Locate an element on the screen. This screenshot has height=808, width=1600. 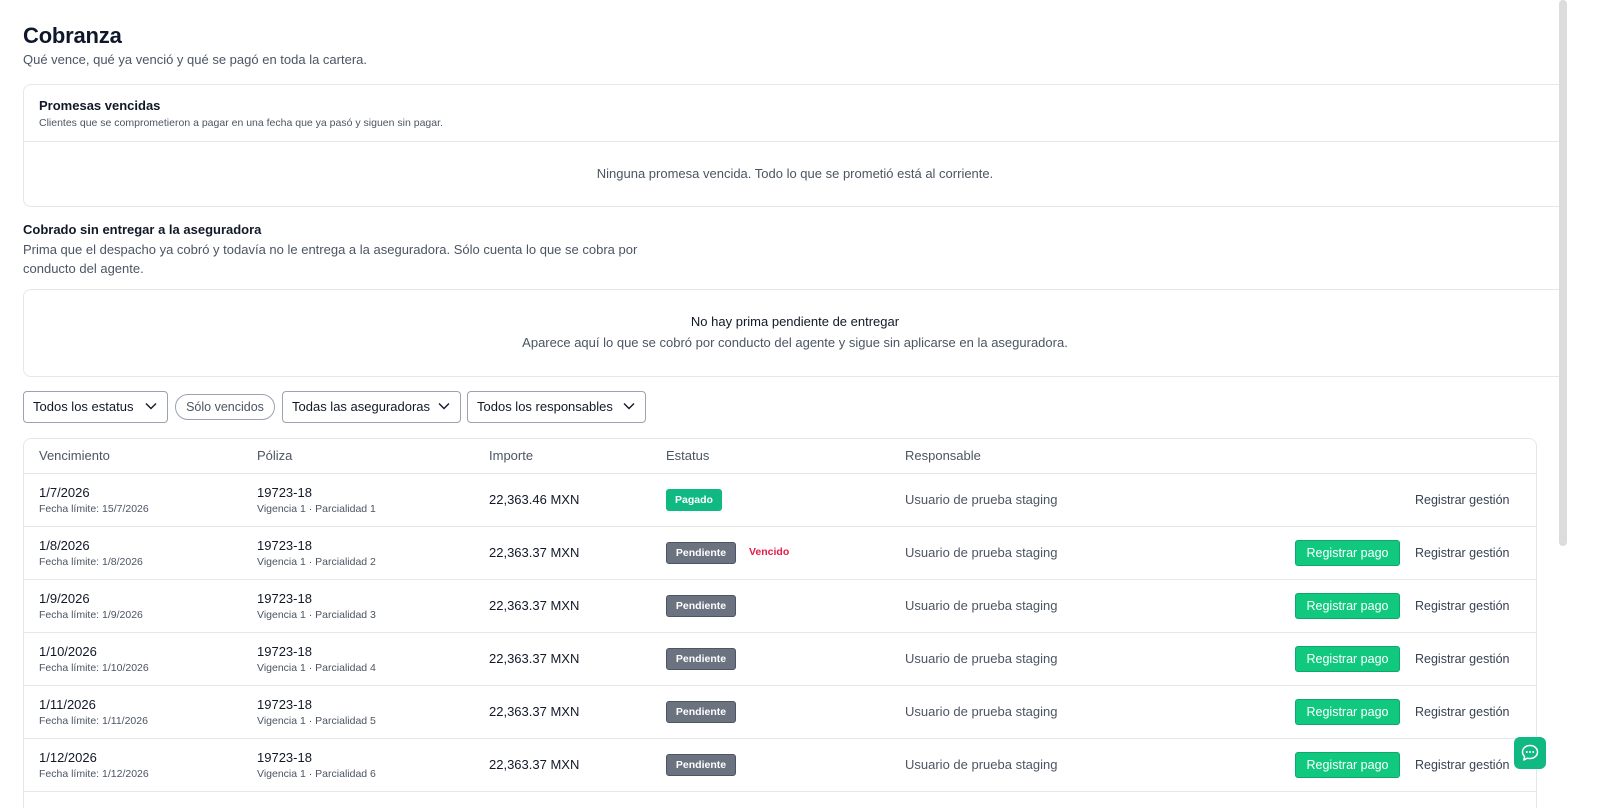
vencimiento-cell: 1/8/2026 Fecha límite: 1/8/2026 is located at coordinates (91, 553).